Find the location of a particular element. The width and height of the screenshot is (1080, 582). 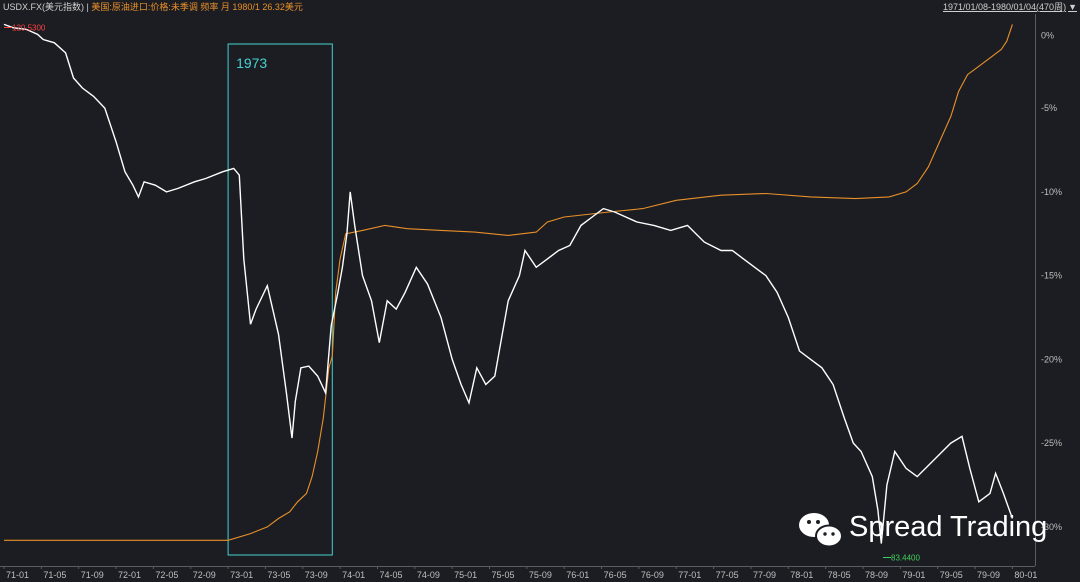

x-tick-label: 76-01 is located at coordinates (577, 575).